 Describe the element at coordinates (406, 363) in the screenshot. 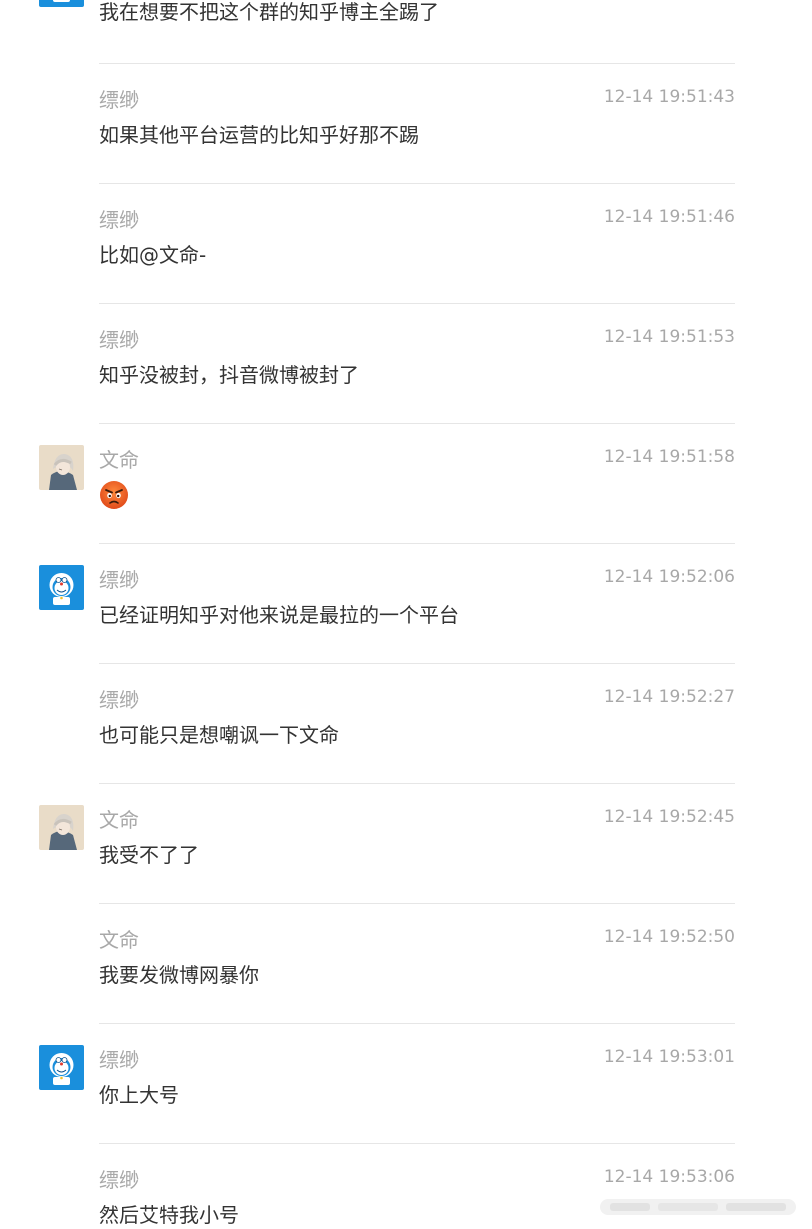

I see `message-item: 缥缈 12-14 19:51:53 知乎没被封，抖音微博被封了` at that location.